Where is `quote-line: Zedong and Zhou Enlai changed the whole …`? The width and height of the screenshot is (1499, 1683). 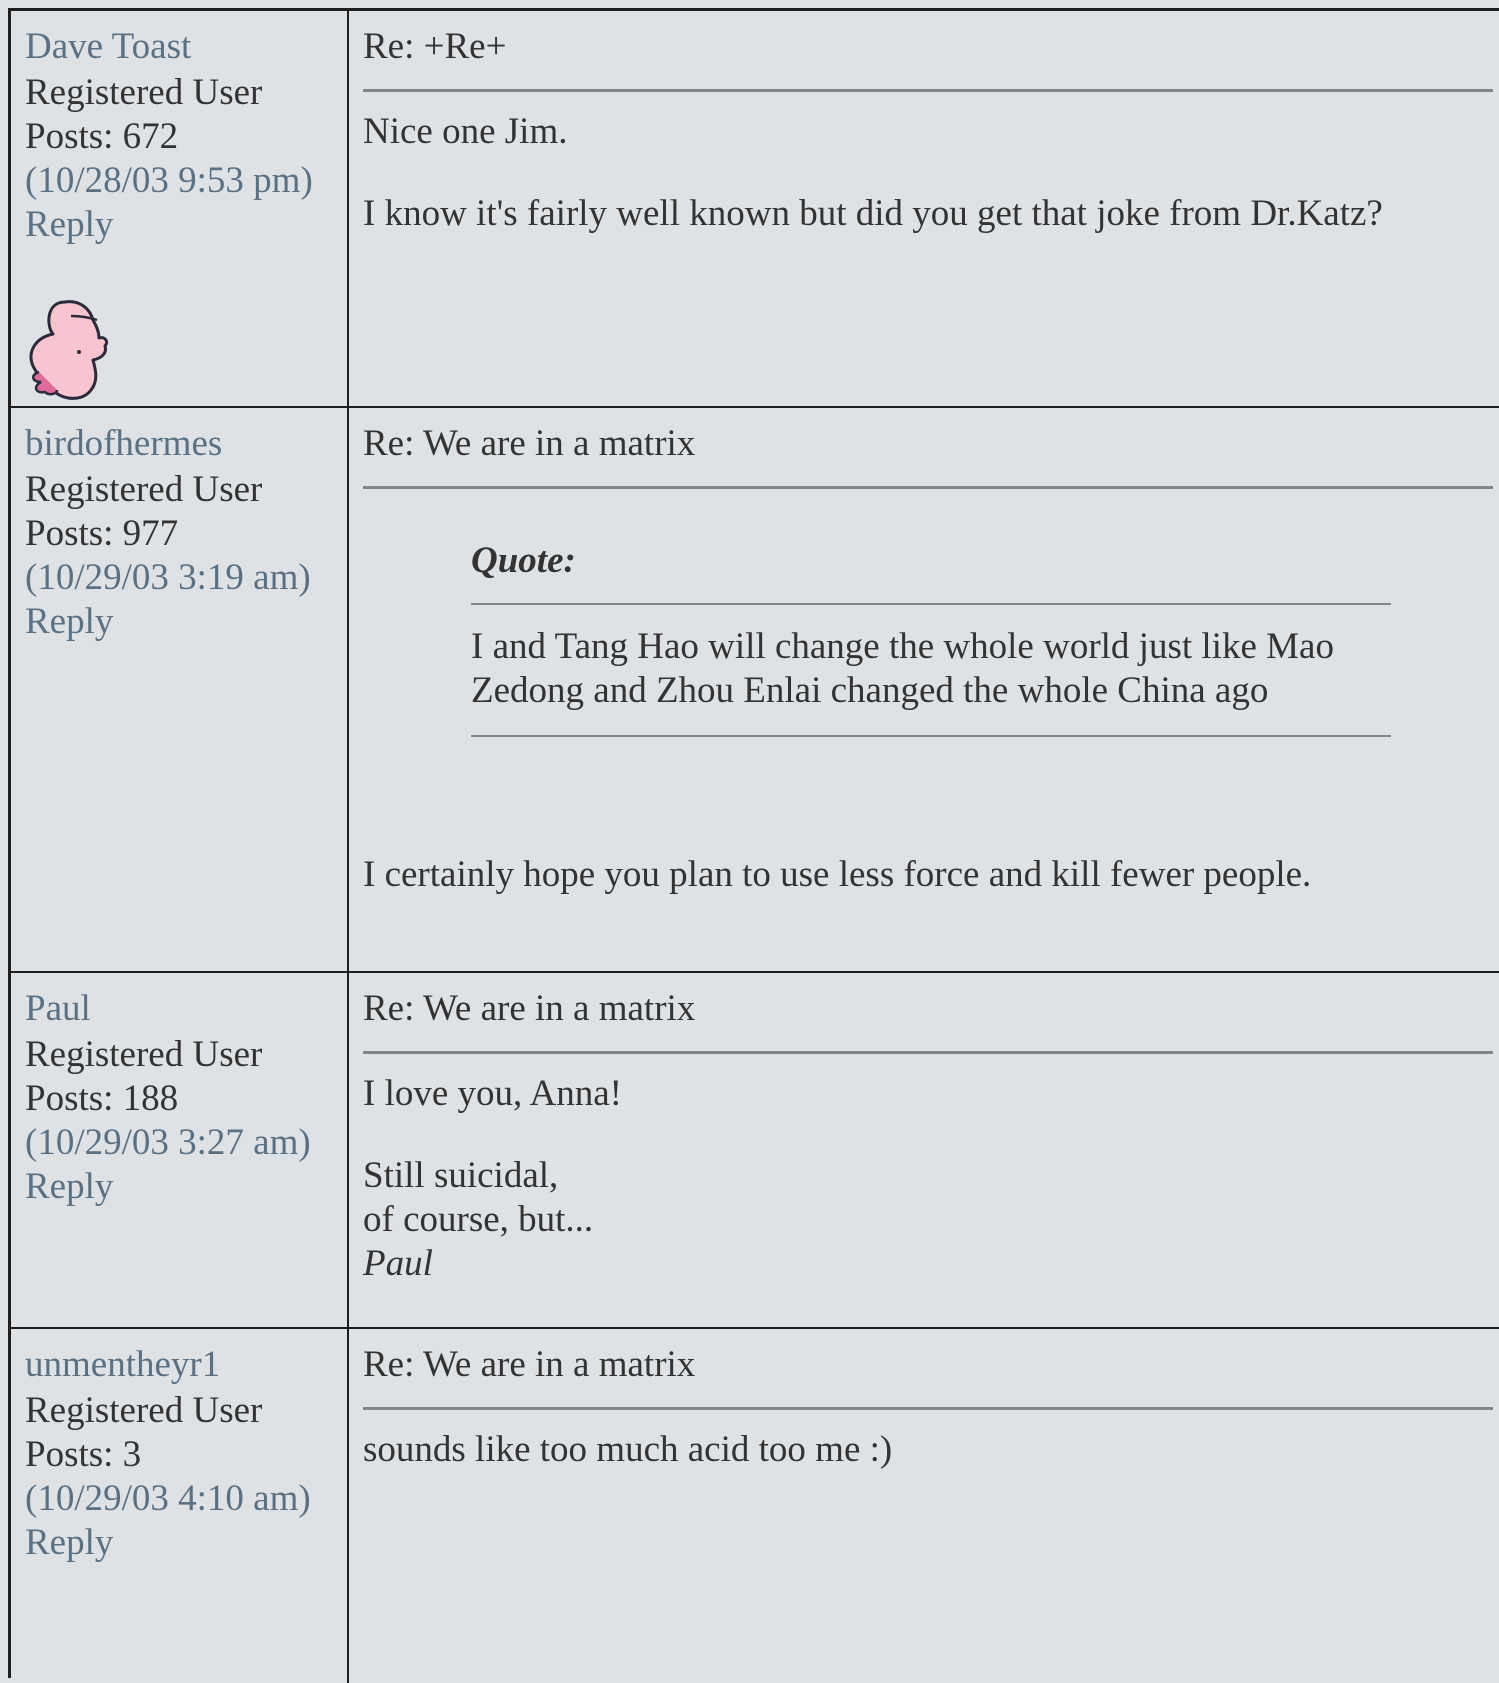 quote-line: Zedong and Zhou Enlai changed the whole … is located at coordinates (870, 690).